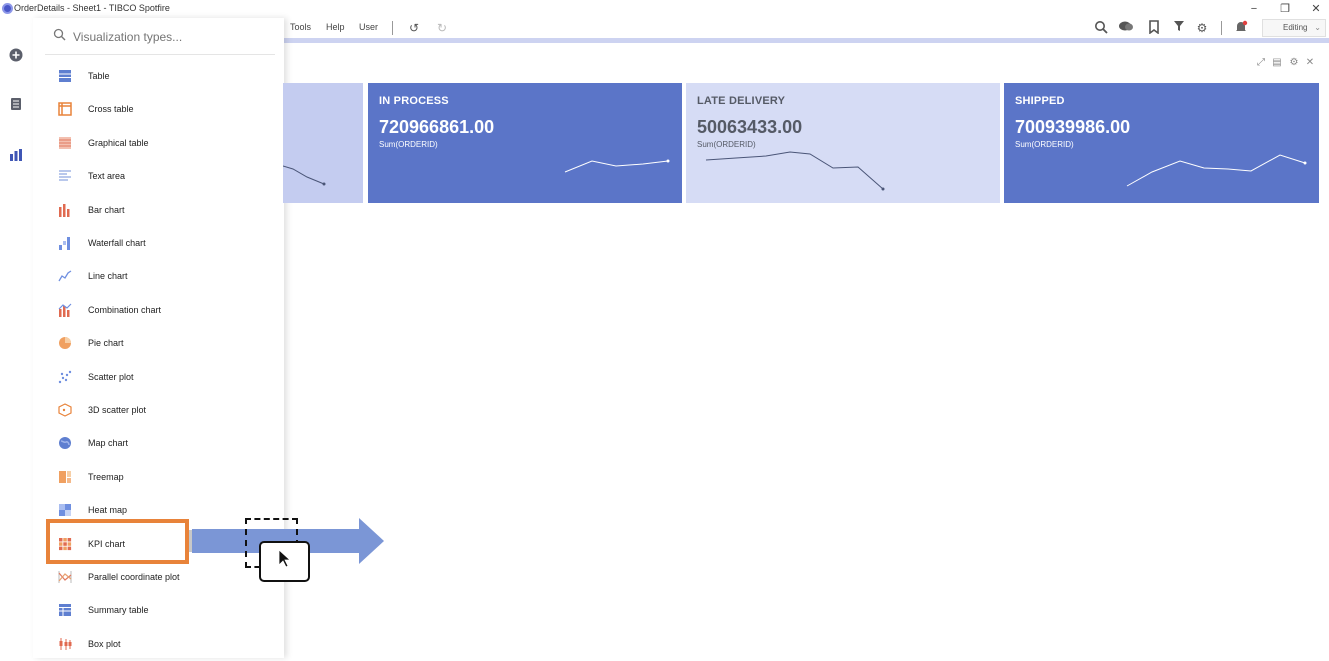 This screenshot has height=661, width=1329. Describe the element at coordinates (285, 561) in the screenshot. I see `mouse-cursor-icon` at that location.